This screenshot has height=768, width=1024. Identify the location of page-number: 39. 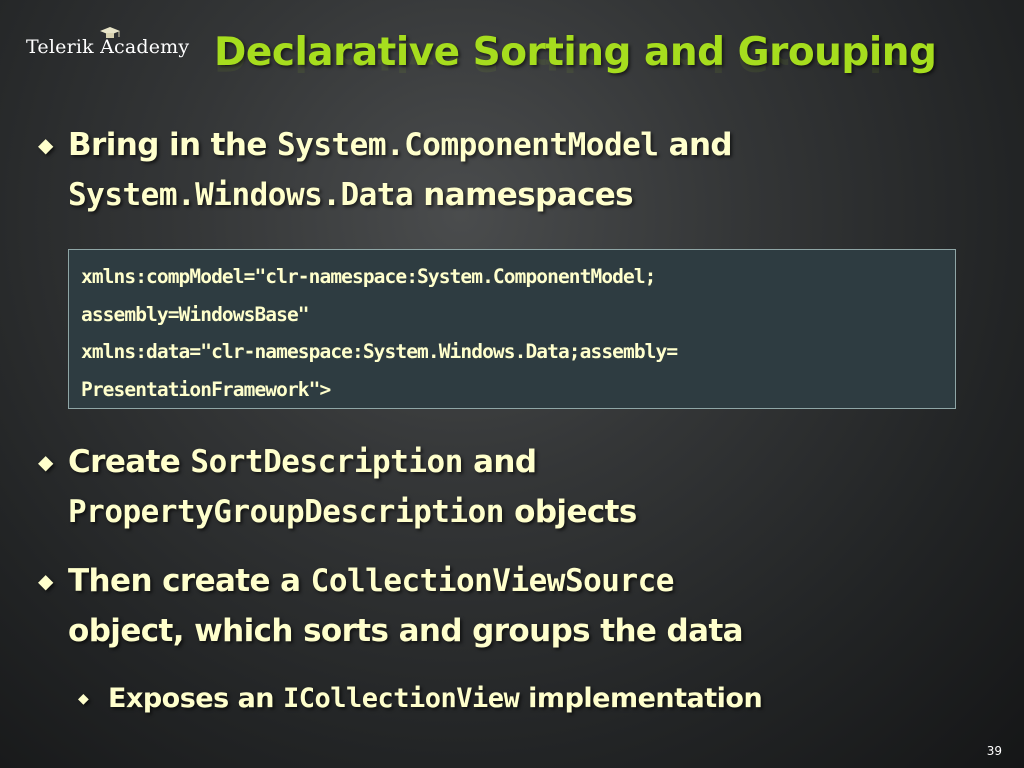
(994, 751).